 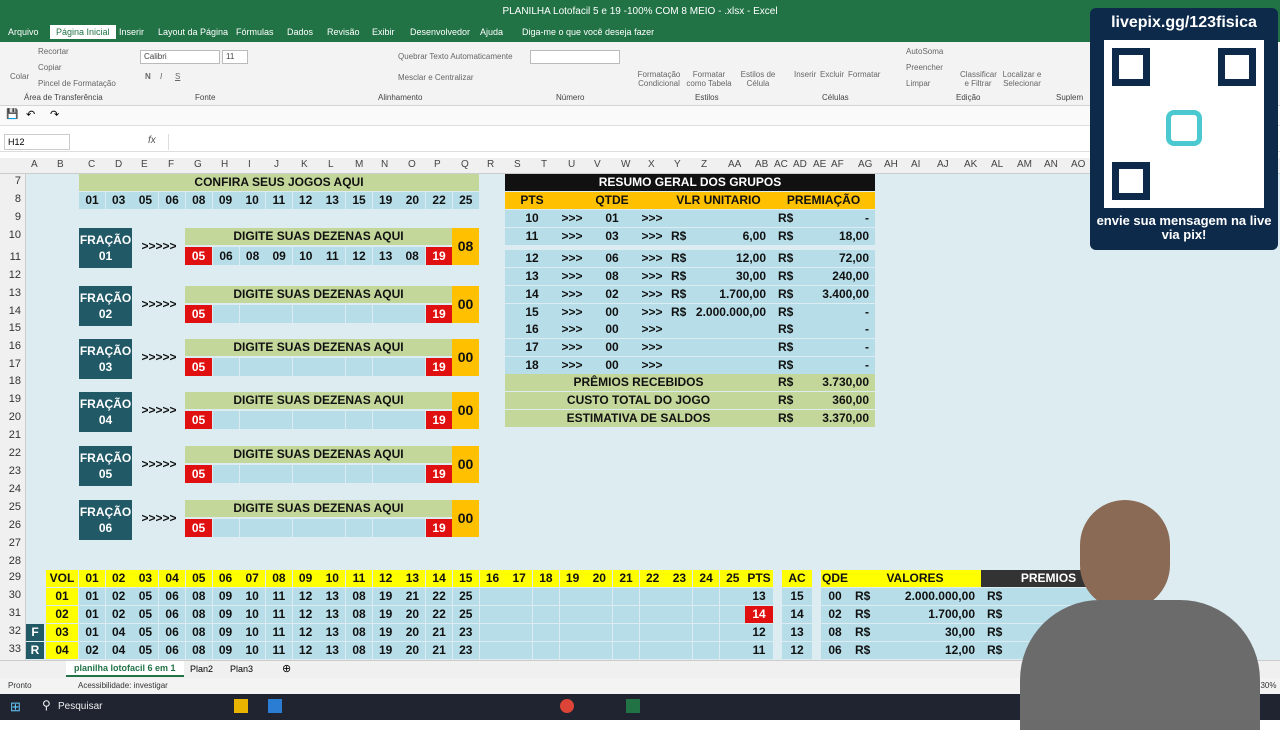 I want to click on taskbar-search: Pesquisar, so click(x=80, y=706).